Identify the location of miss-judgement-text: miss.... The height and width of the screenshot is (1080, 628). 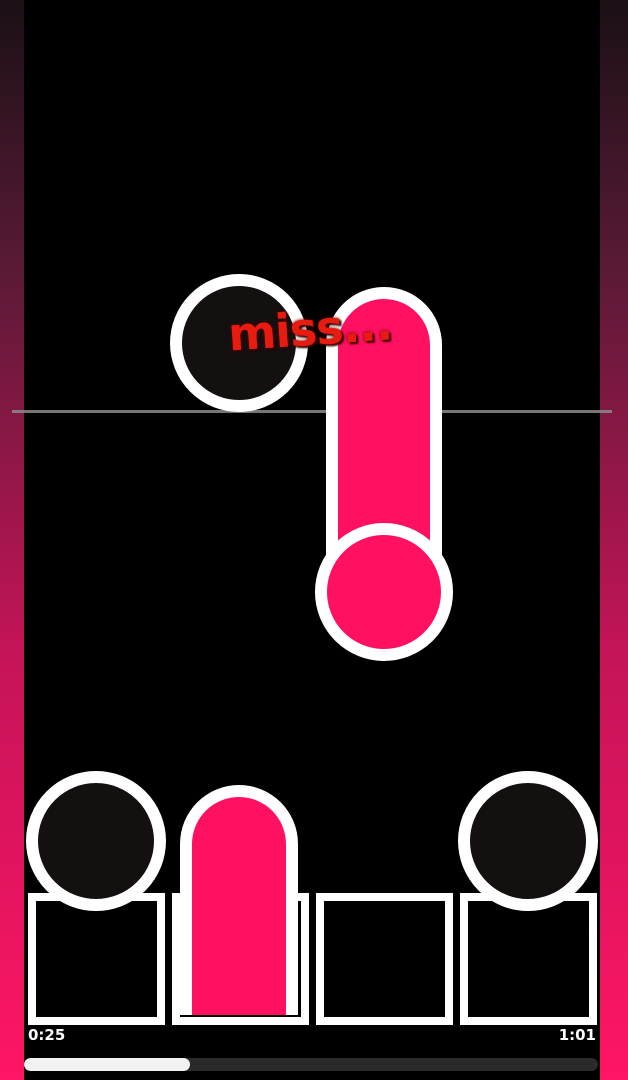
(310, 329).